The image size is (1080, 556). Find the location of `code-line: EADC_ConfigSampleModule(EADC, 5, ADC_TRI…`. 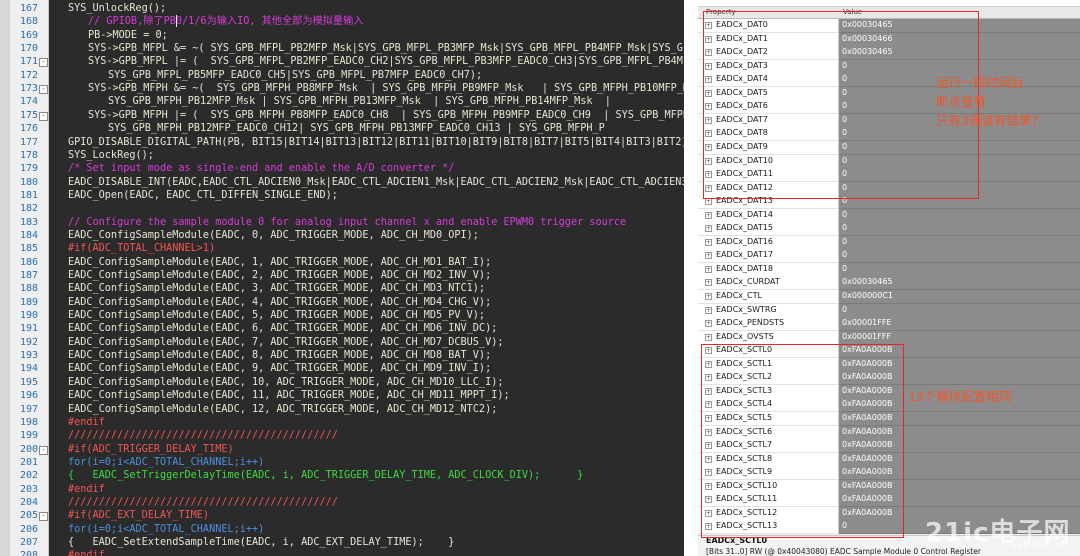

code-line: EADC_ConfigSampleModule(EADC, 5, ADC_TRI… is located at coordinates (276, 315).